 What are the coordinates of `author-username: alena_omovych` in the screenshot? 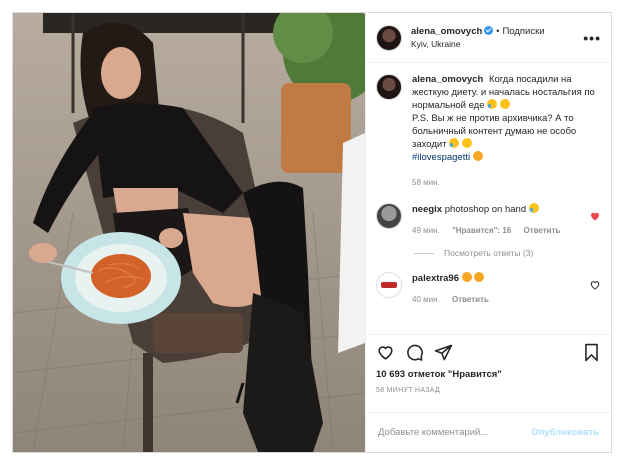 It's located at (446, 31).